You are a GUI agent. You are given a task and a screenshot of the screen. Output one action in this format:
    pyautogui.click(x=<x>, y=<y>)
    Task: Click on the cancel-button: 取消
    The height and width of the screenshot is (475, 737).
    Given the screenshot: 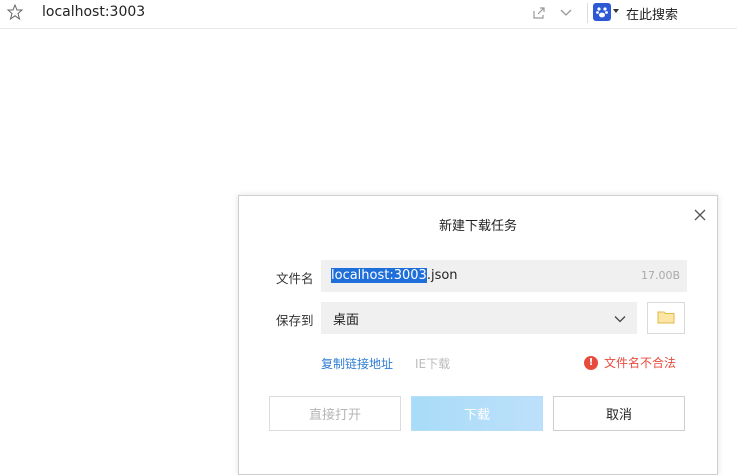 What is the action you would take?
    pyautogui.click(x=619, y=413)
    